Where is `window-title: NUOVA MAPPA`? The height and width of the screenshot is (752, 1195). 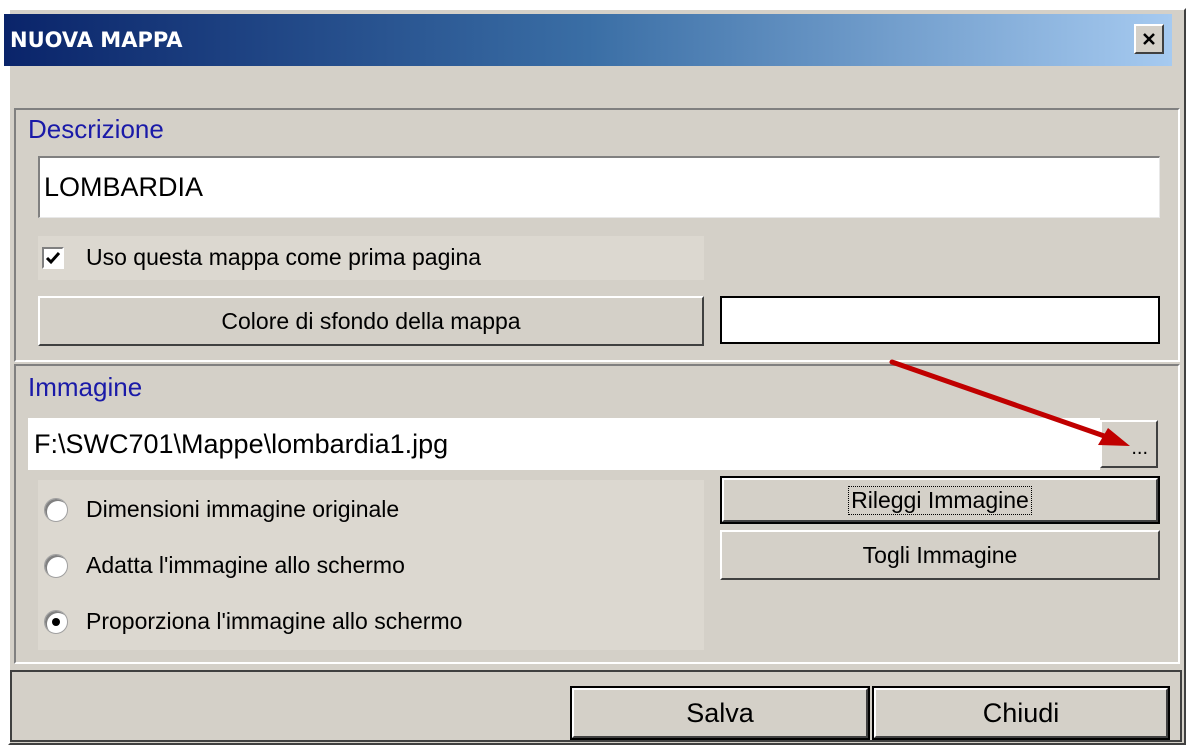 window-title: NUOVA MAPPA is located at coordinates (96, 40).